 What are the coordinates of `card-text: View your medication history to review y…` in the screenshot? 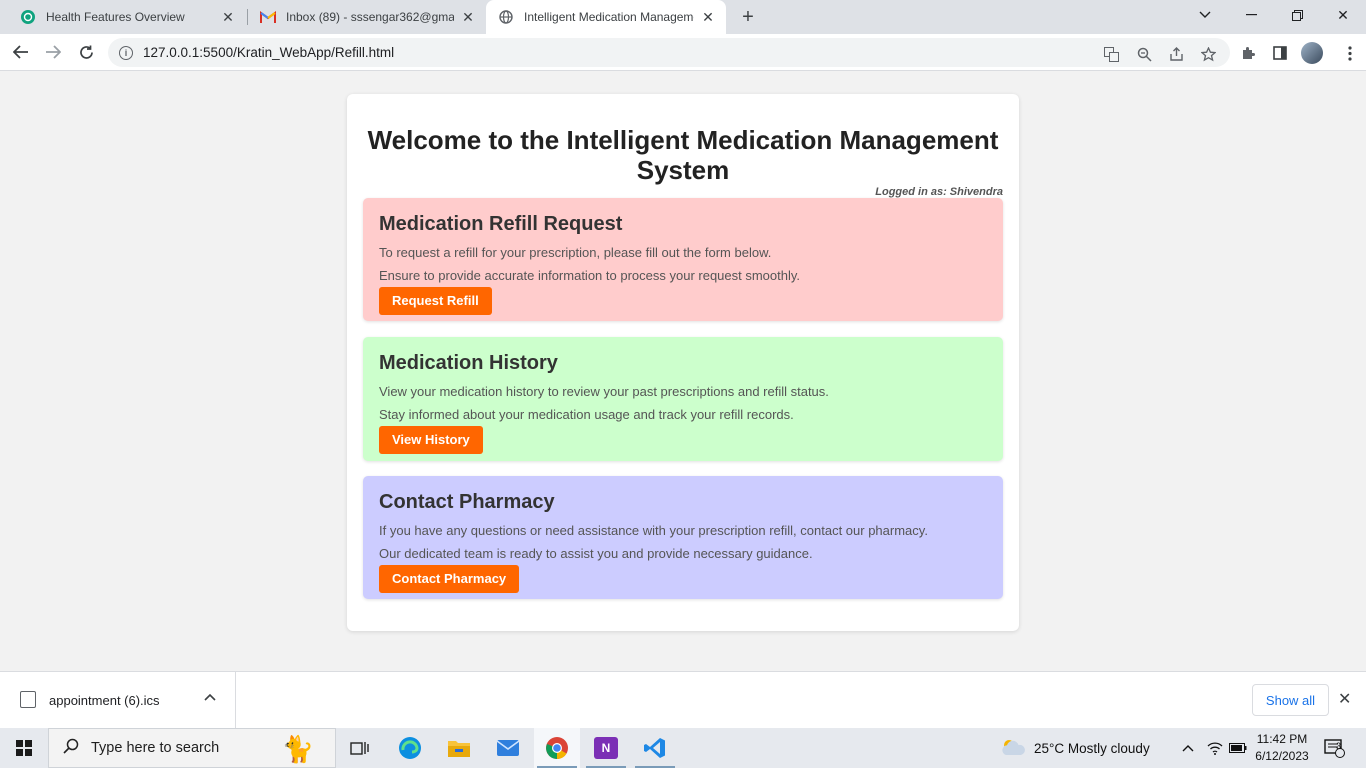 It's located at (604, 391).